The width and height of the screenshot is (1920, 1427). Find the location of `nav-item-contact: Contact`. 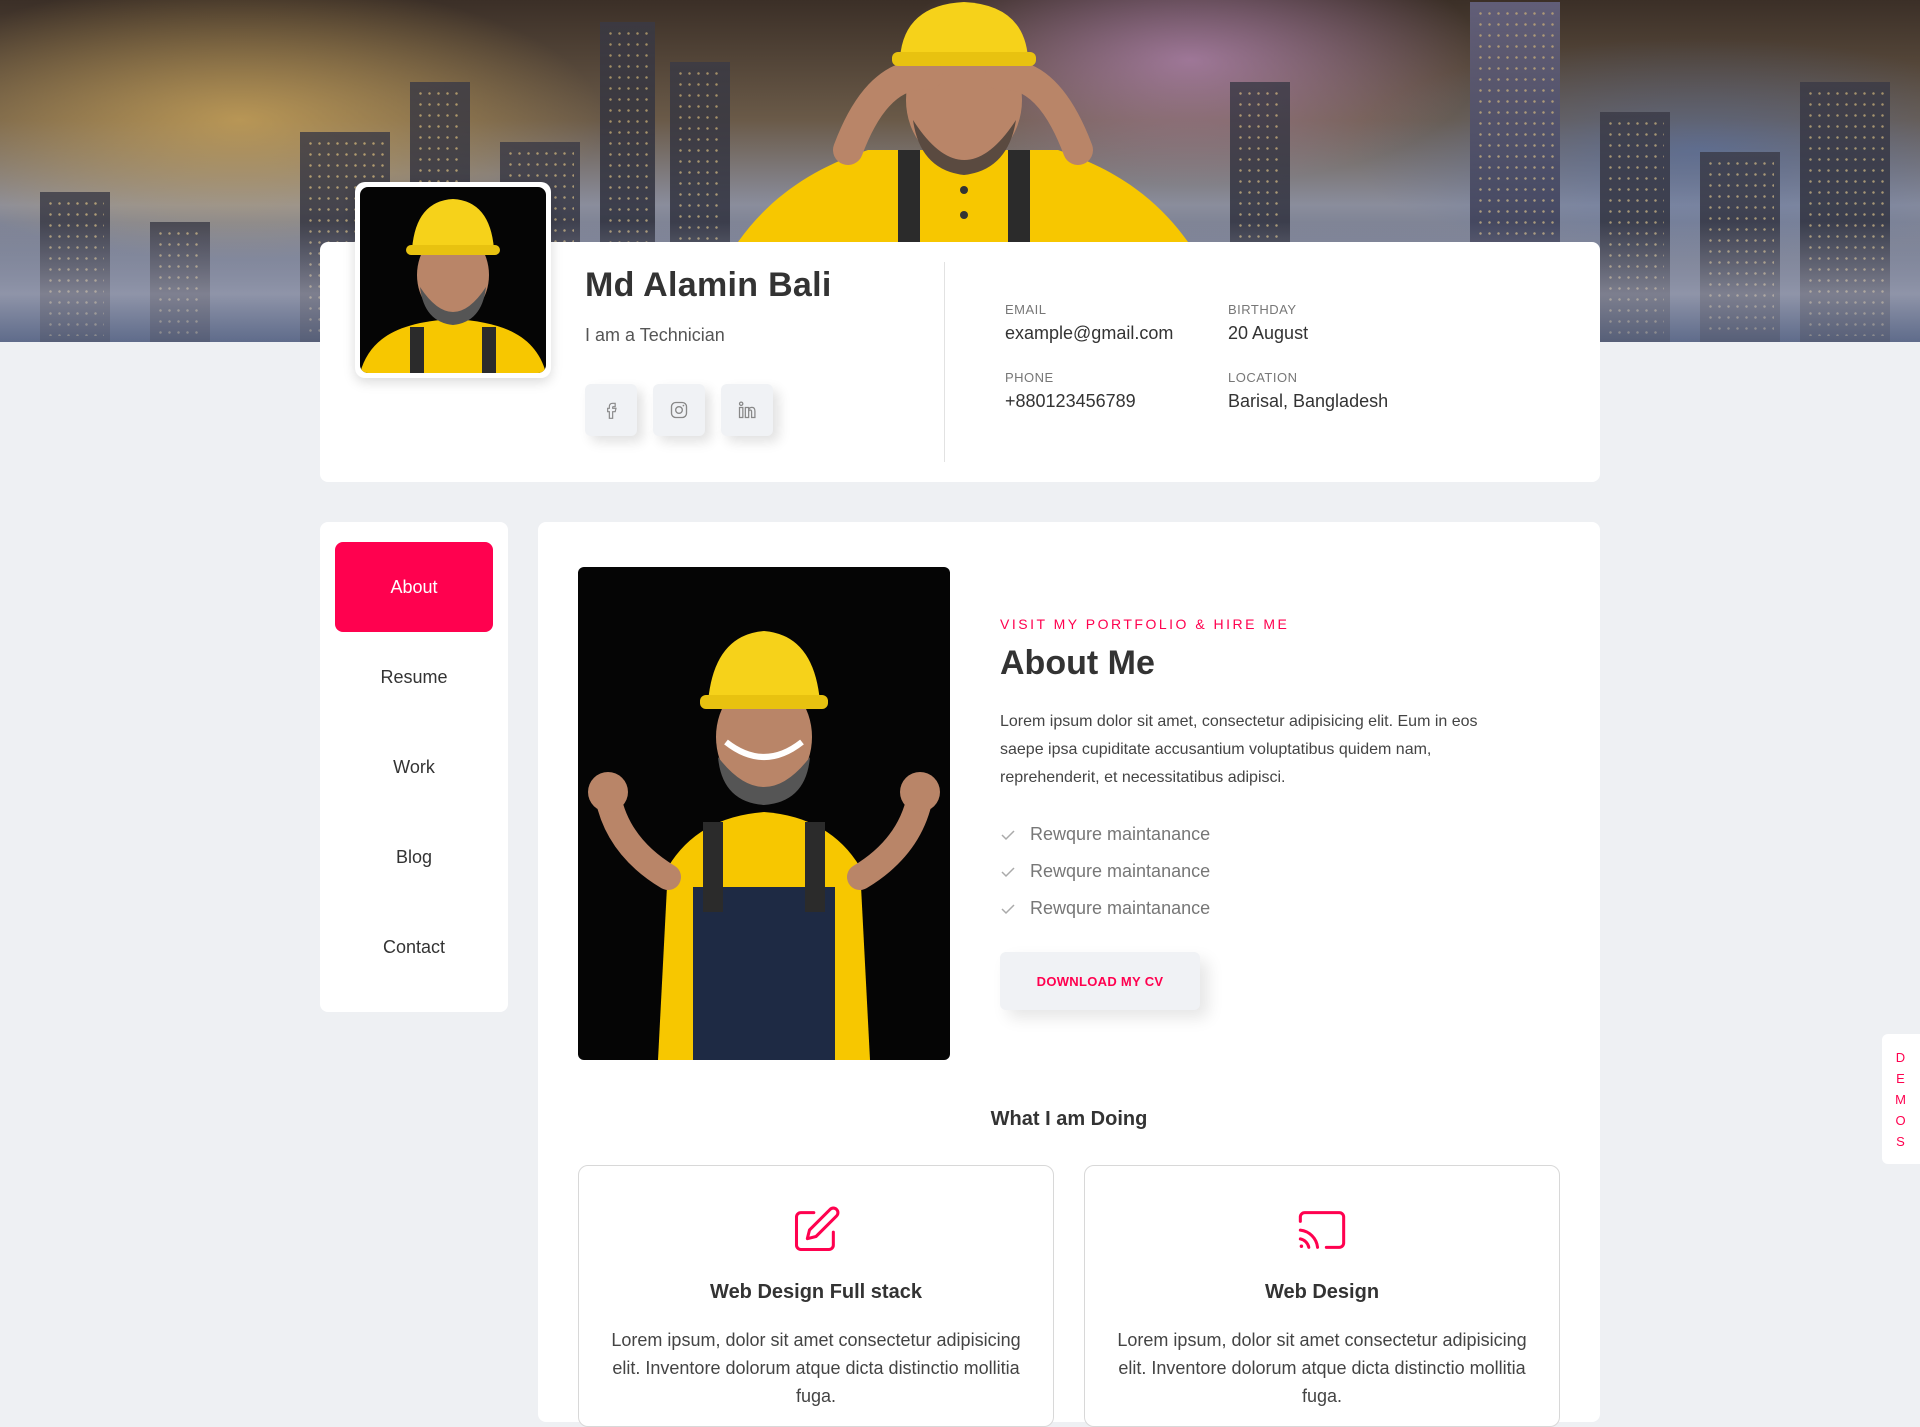

nav-item-contact: Contact is located at coordinates (414, 947).